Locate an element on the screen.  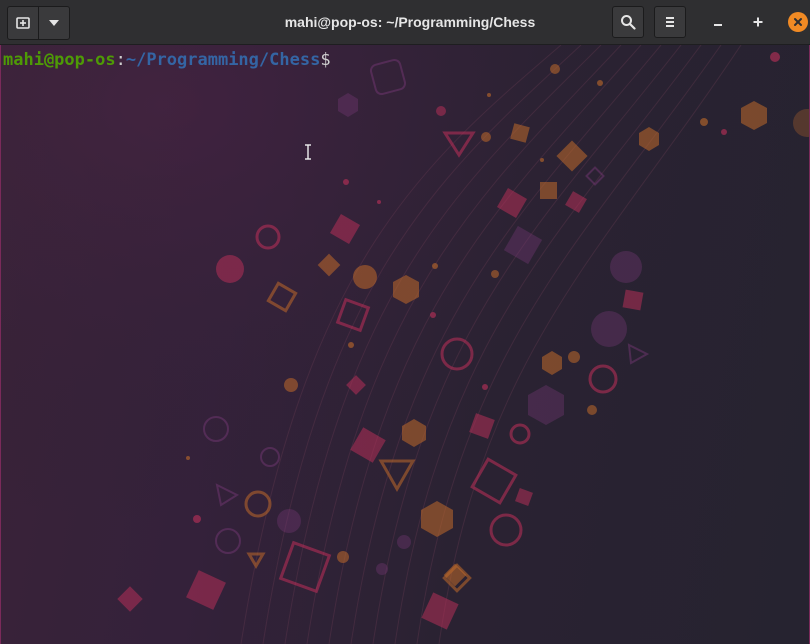
prompt-dollar: $ is located at coordinates (325, 60).